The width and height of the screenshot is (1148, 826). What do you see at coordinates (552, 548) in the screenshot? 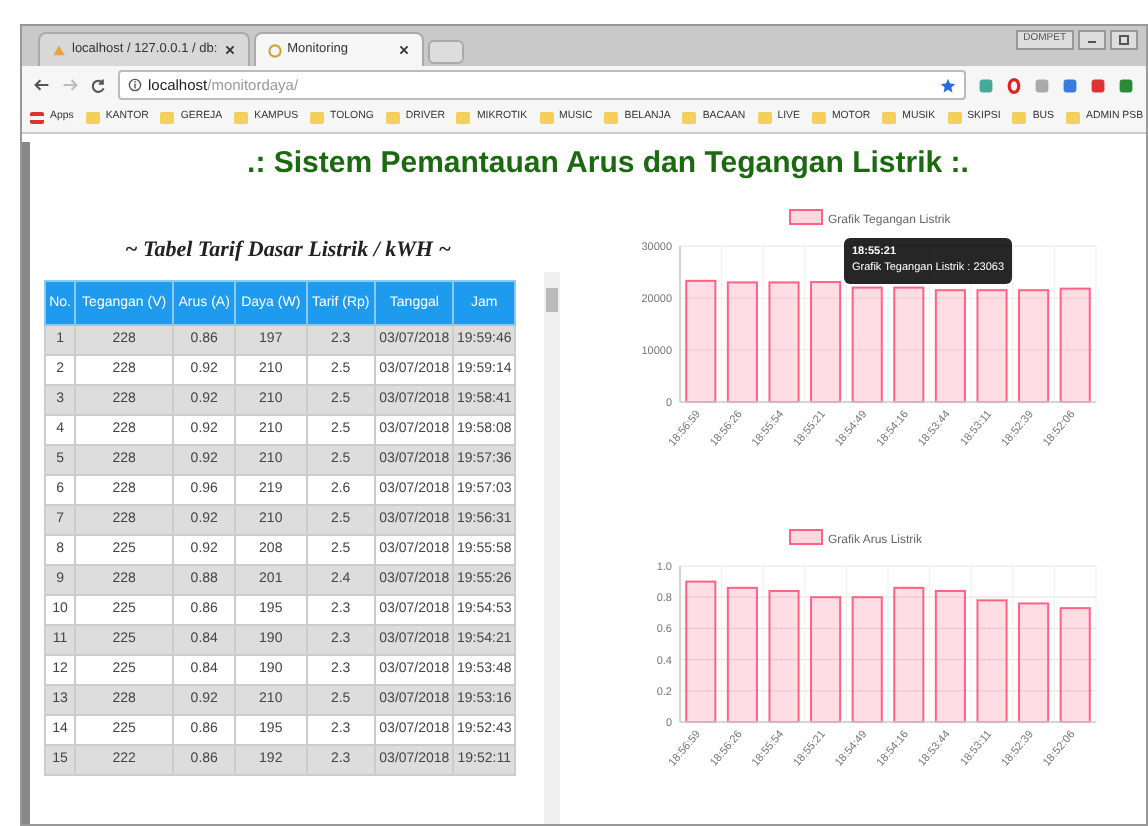
I see `scrollbar` at bounding box center [552, 548].